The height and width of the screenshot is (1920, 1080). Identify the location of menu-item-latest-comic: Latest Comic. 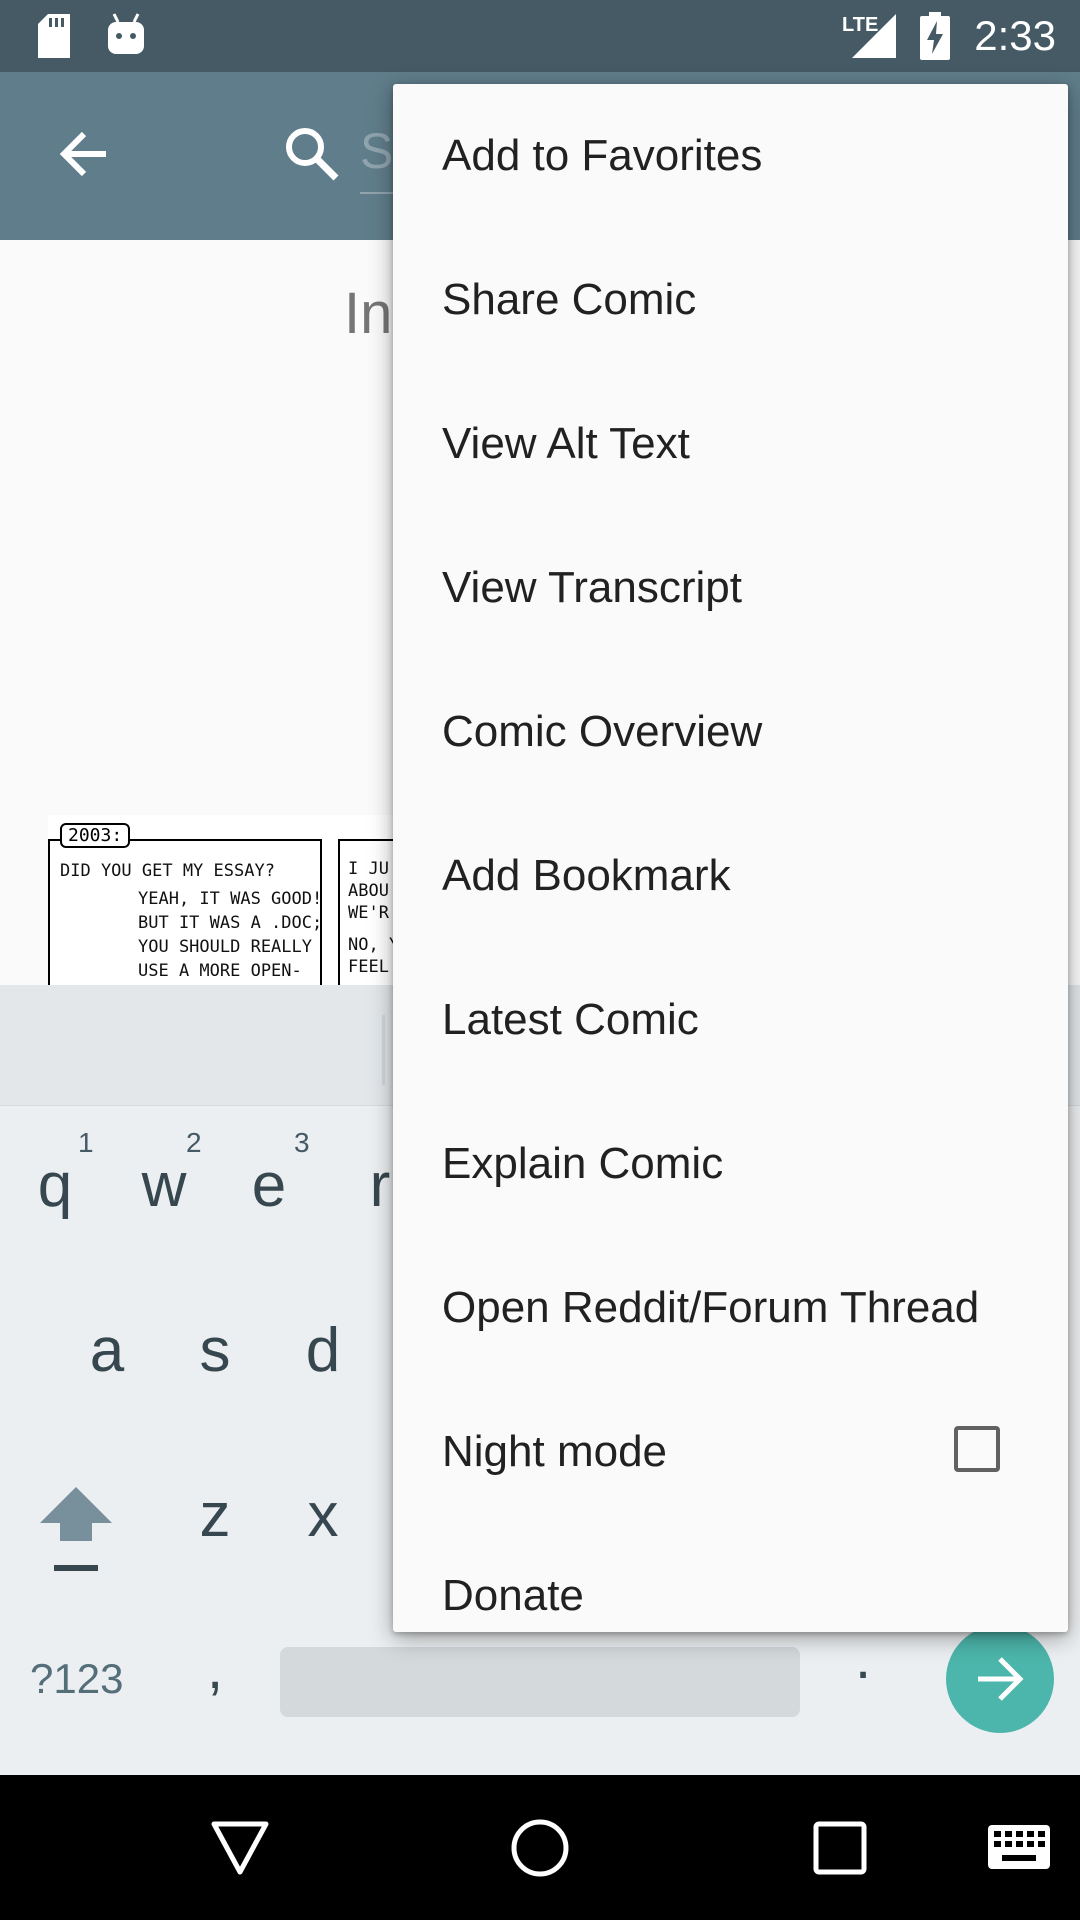
(730, 1020).